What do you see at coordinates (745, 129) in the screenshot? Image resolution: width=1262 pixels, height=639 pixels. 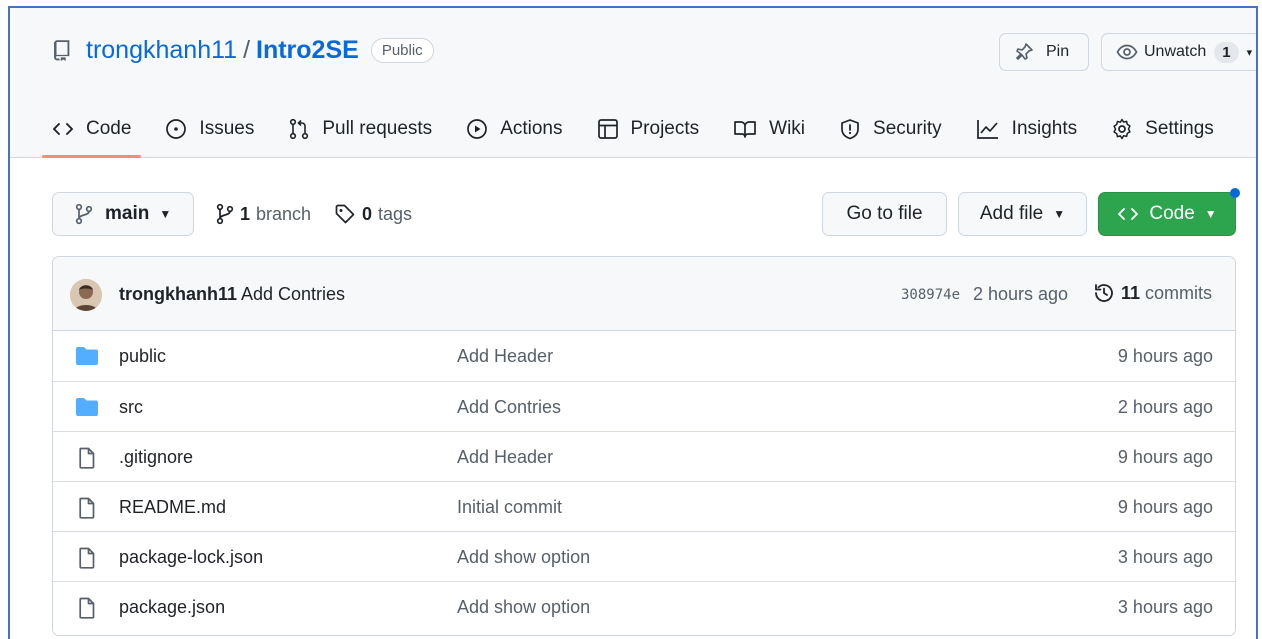 I see `book-icon` at bounding box center [745, 129].